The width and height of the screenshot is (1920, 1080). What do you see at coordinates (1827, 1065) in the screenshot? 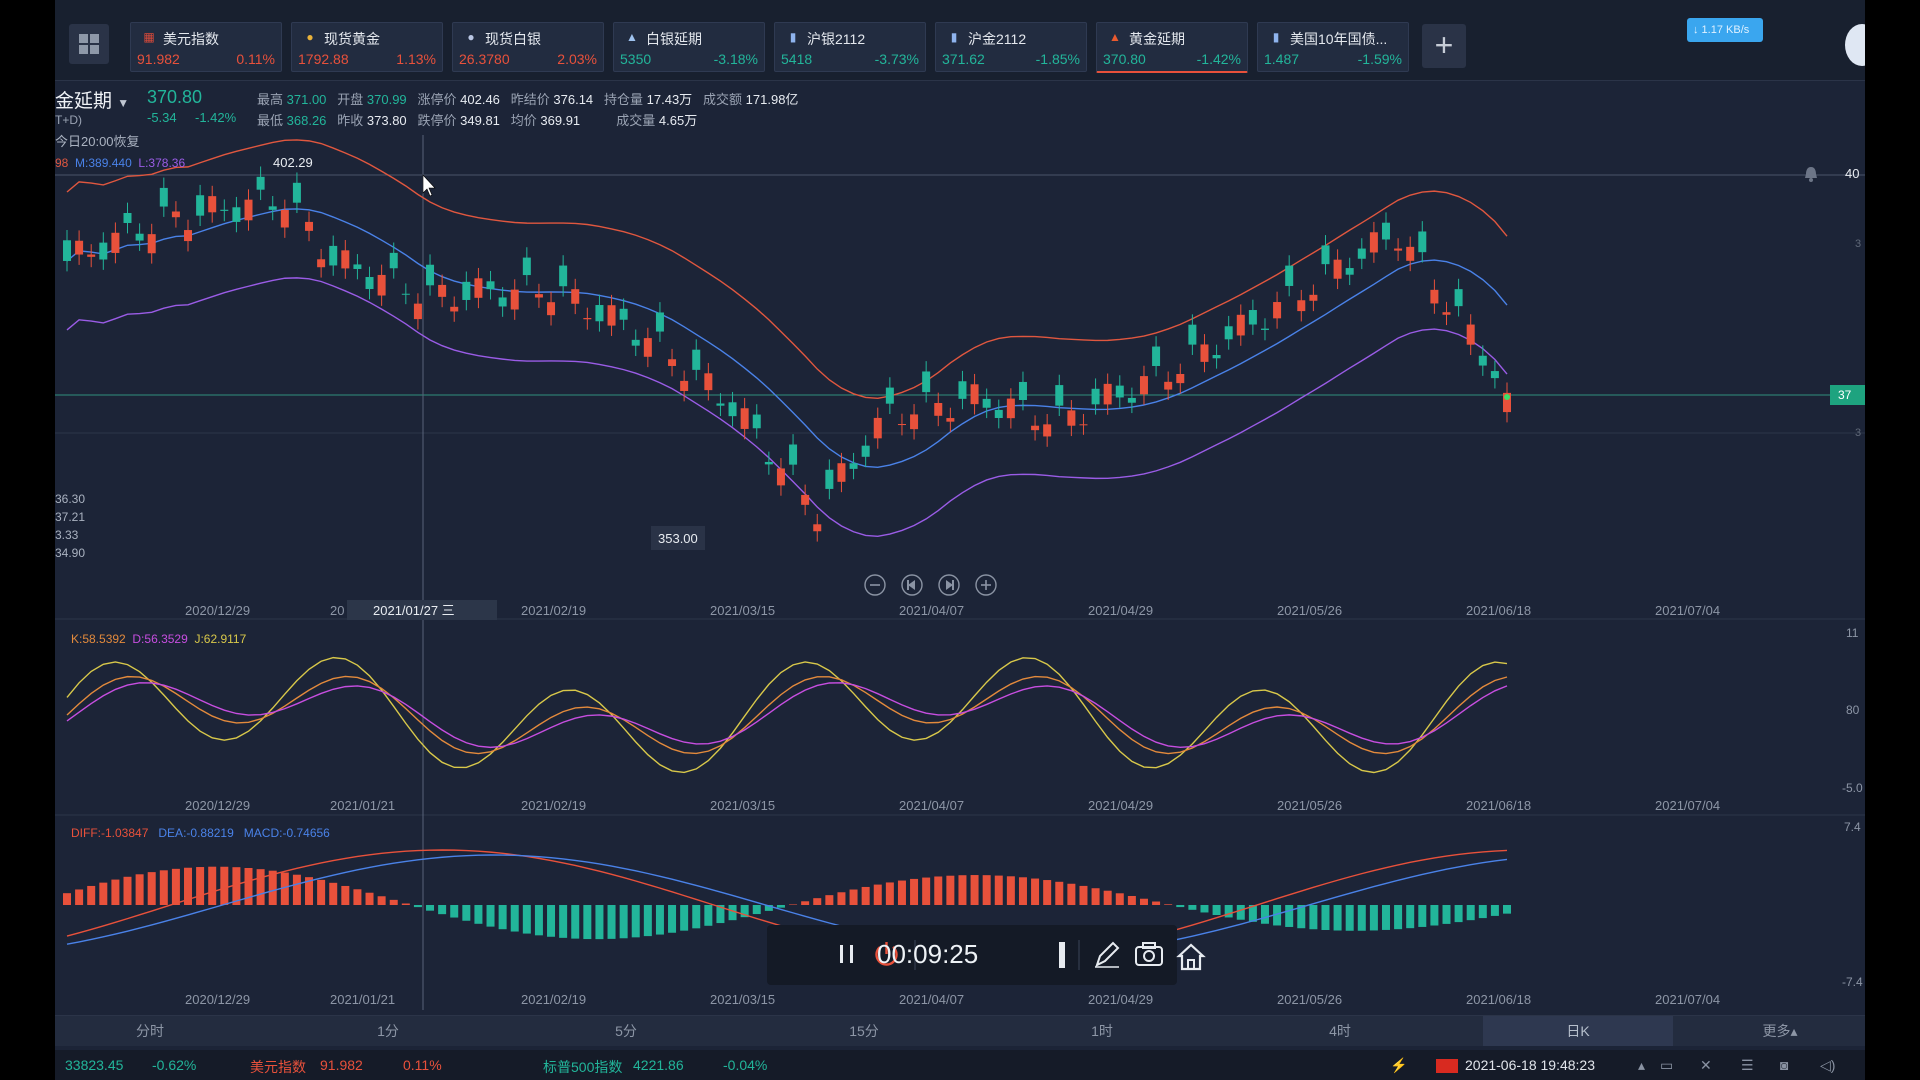
I see `speaker-icon: ◁)` at bounding box center [1827, 1065].